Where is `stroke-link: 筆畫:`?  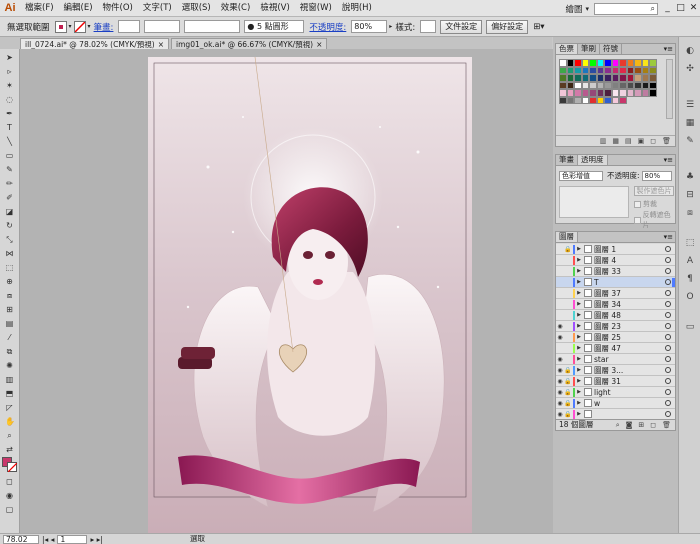 stroke-link: 筆畫: is located at coordinates (104, 27).